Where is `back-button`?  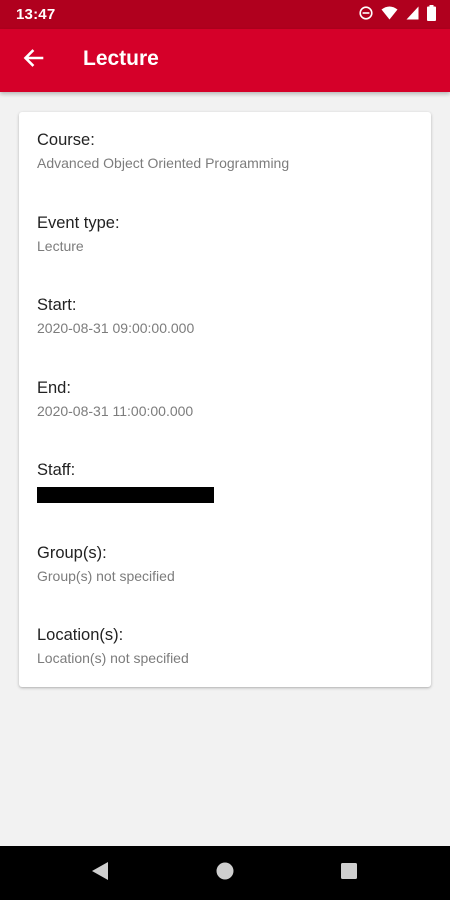 back-button is located at coordinates (33, 60).